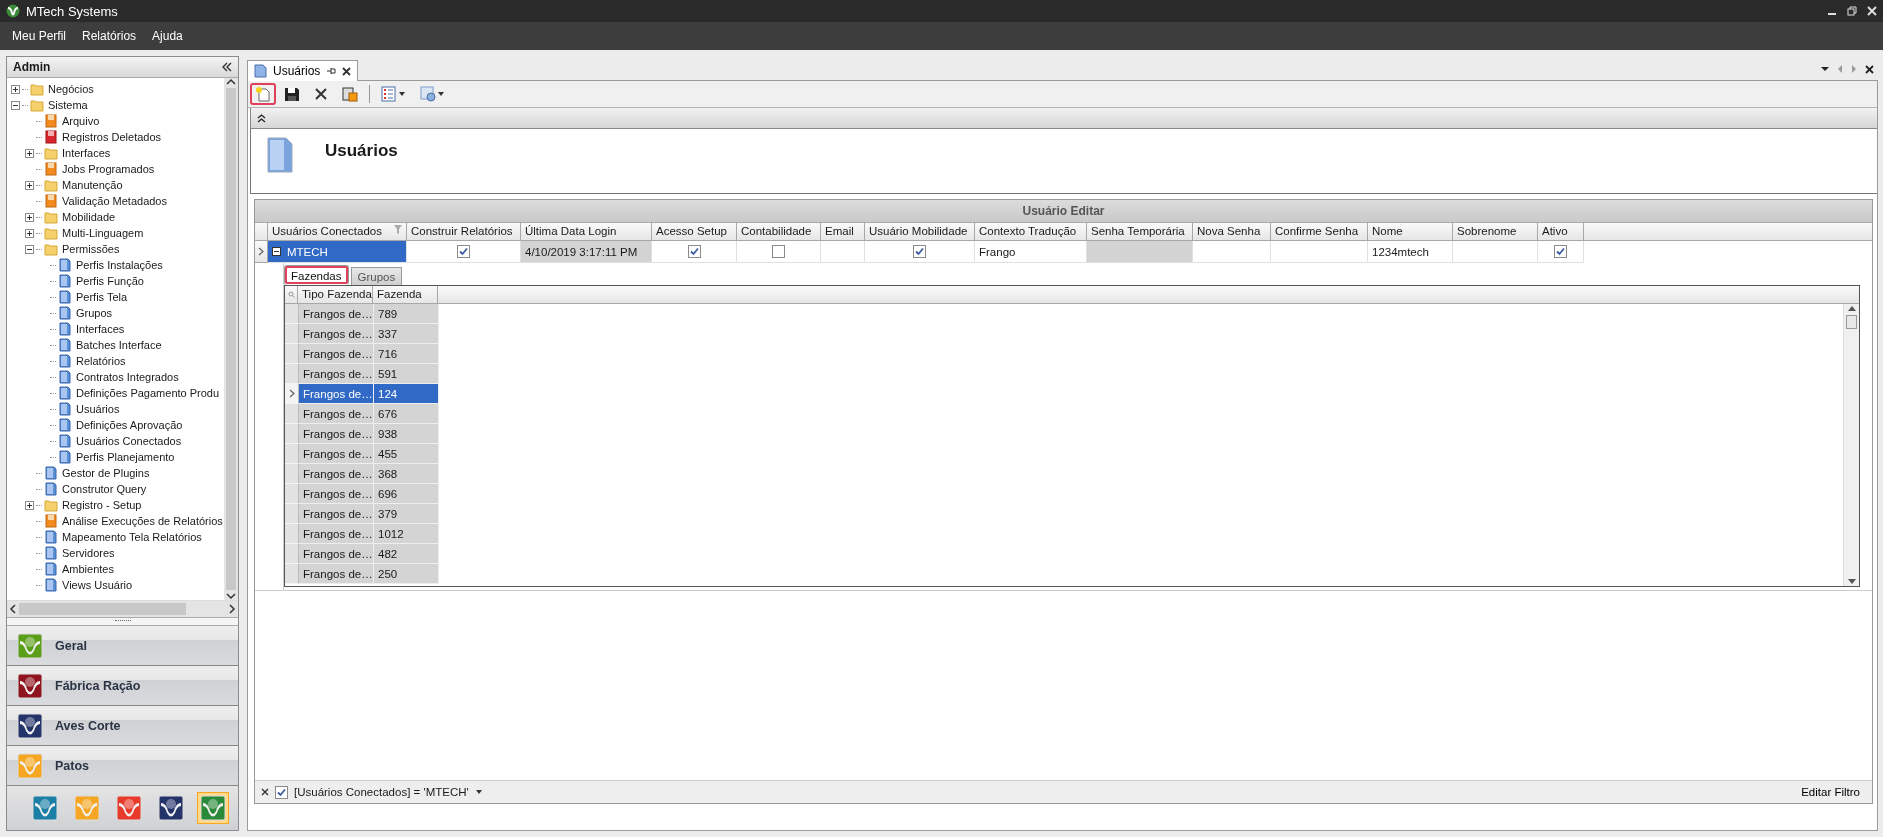  I want to click on column-header: Fazenda, so click(405, 295).